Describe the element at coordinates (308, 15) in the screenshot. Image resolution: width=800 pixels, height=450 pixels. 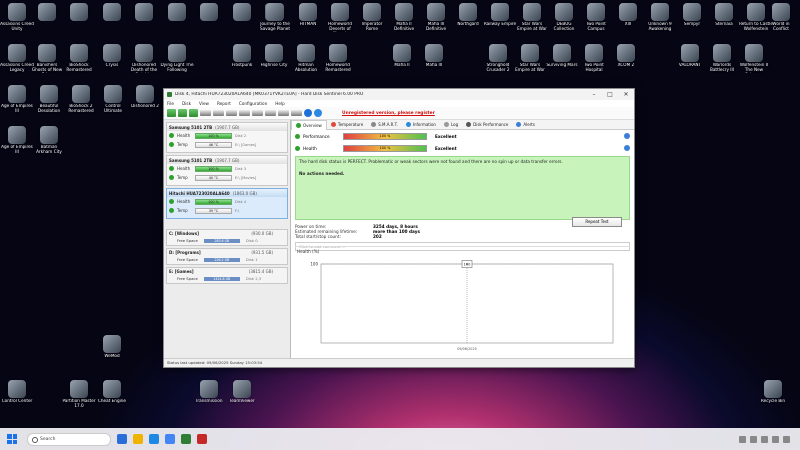
I see `desktop-icon: HITMAN` at that location.